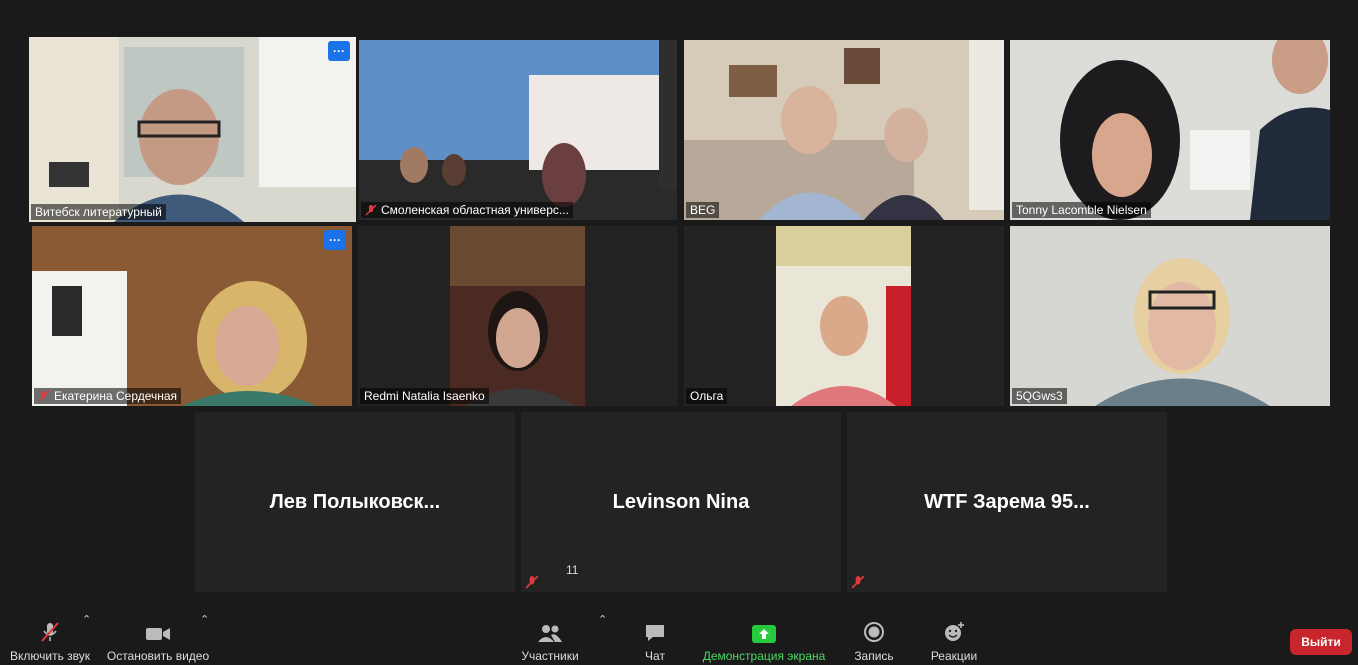  What do you see at coordinates (707, 396) in the screenshot?
I see `participant-name: Ольга` at bounding box center [707, 396].